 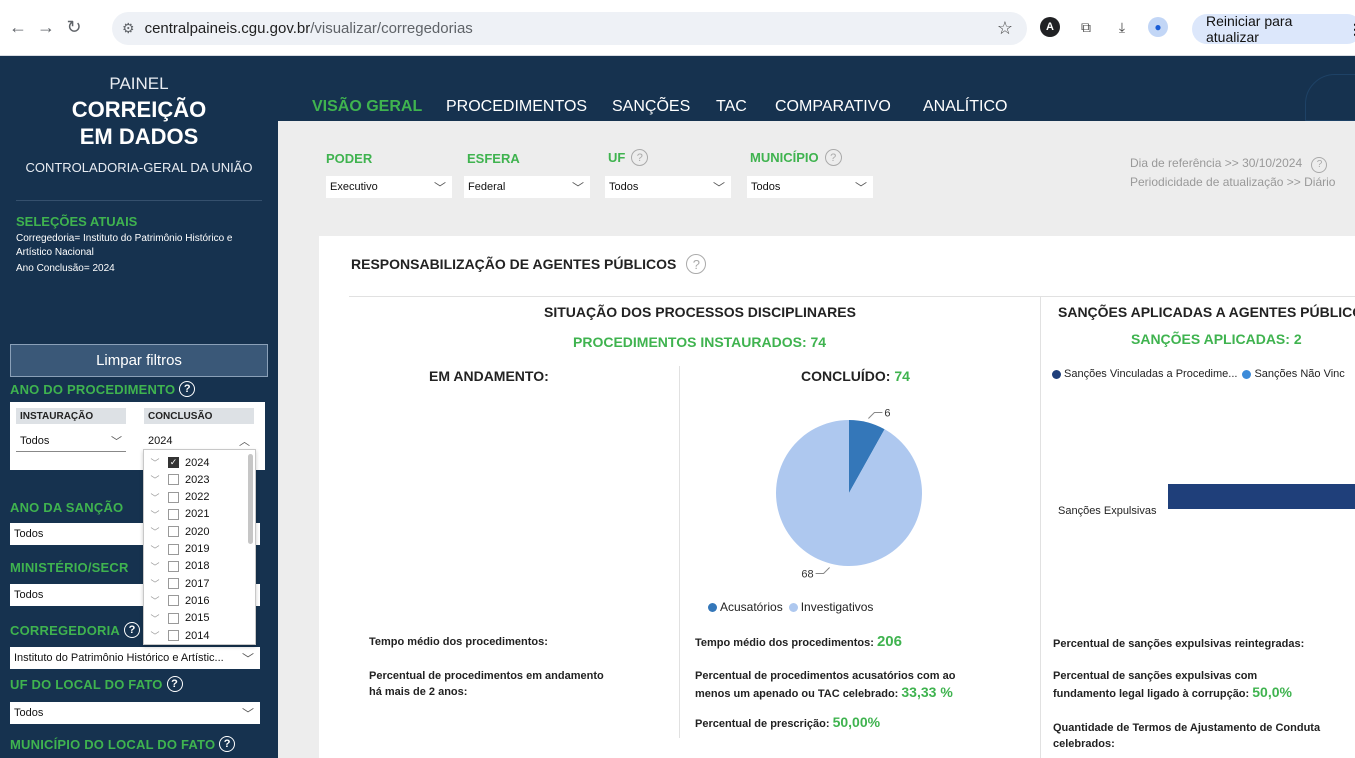 What do you see at coordinates (199, 549) in the screenshot?
I see `year-option: ﹀ 2019` at bounding box center [199, 549].